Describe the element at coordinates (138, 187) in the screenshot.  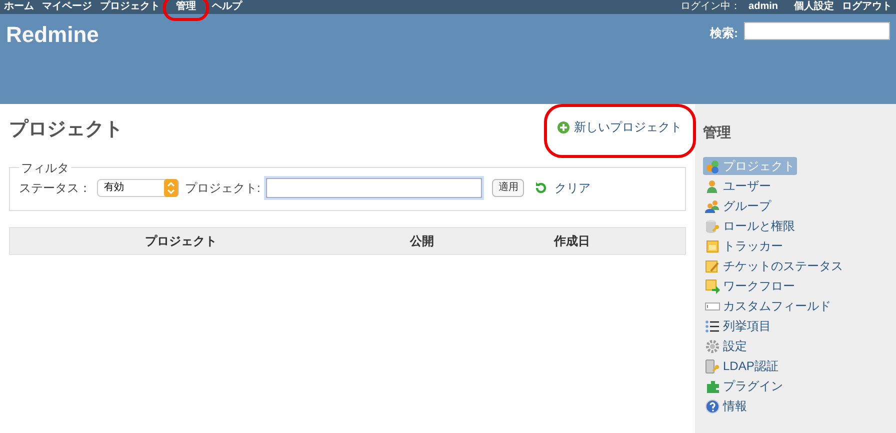
I see `status-select: 有効` at that location.